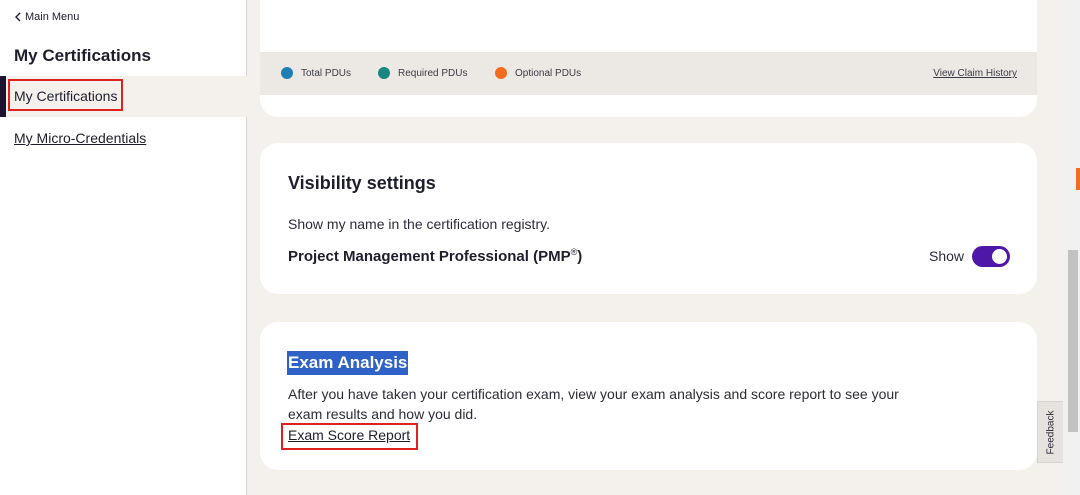 The height and width of the screenshot is (495, 1080). I want to click on feedback-button: Feedback, so click(1050, 432).